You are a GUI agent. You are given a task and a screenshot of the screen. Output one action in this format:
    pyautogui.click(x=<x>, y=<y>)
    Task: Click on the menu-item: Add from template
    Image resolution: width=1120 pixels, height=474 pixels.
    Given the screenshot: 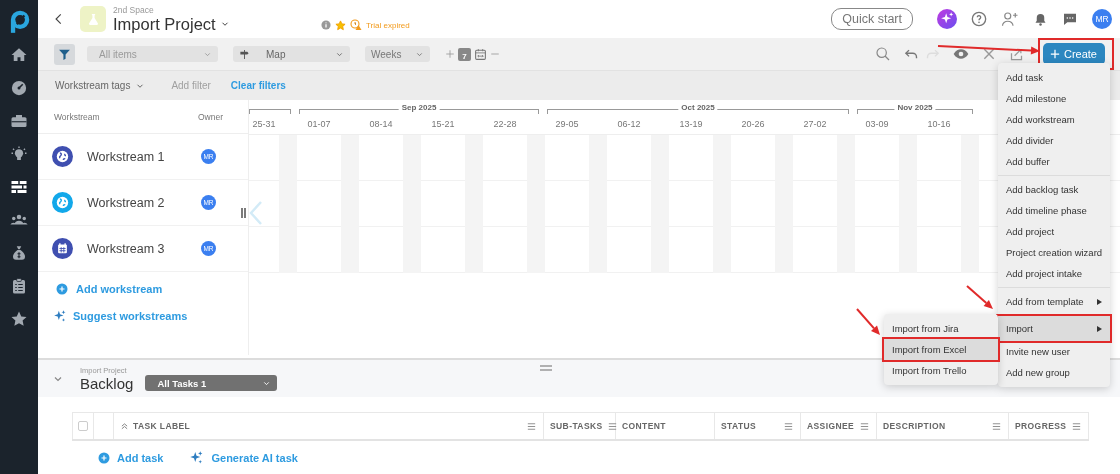 What is the action you would take?
    pyautogui.click(x=1054, y=301)
    